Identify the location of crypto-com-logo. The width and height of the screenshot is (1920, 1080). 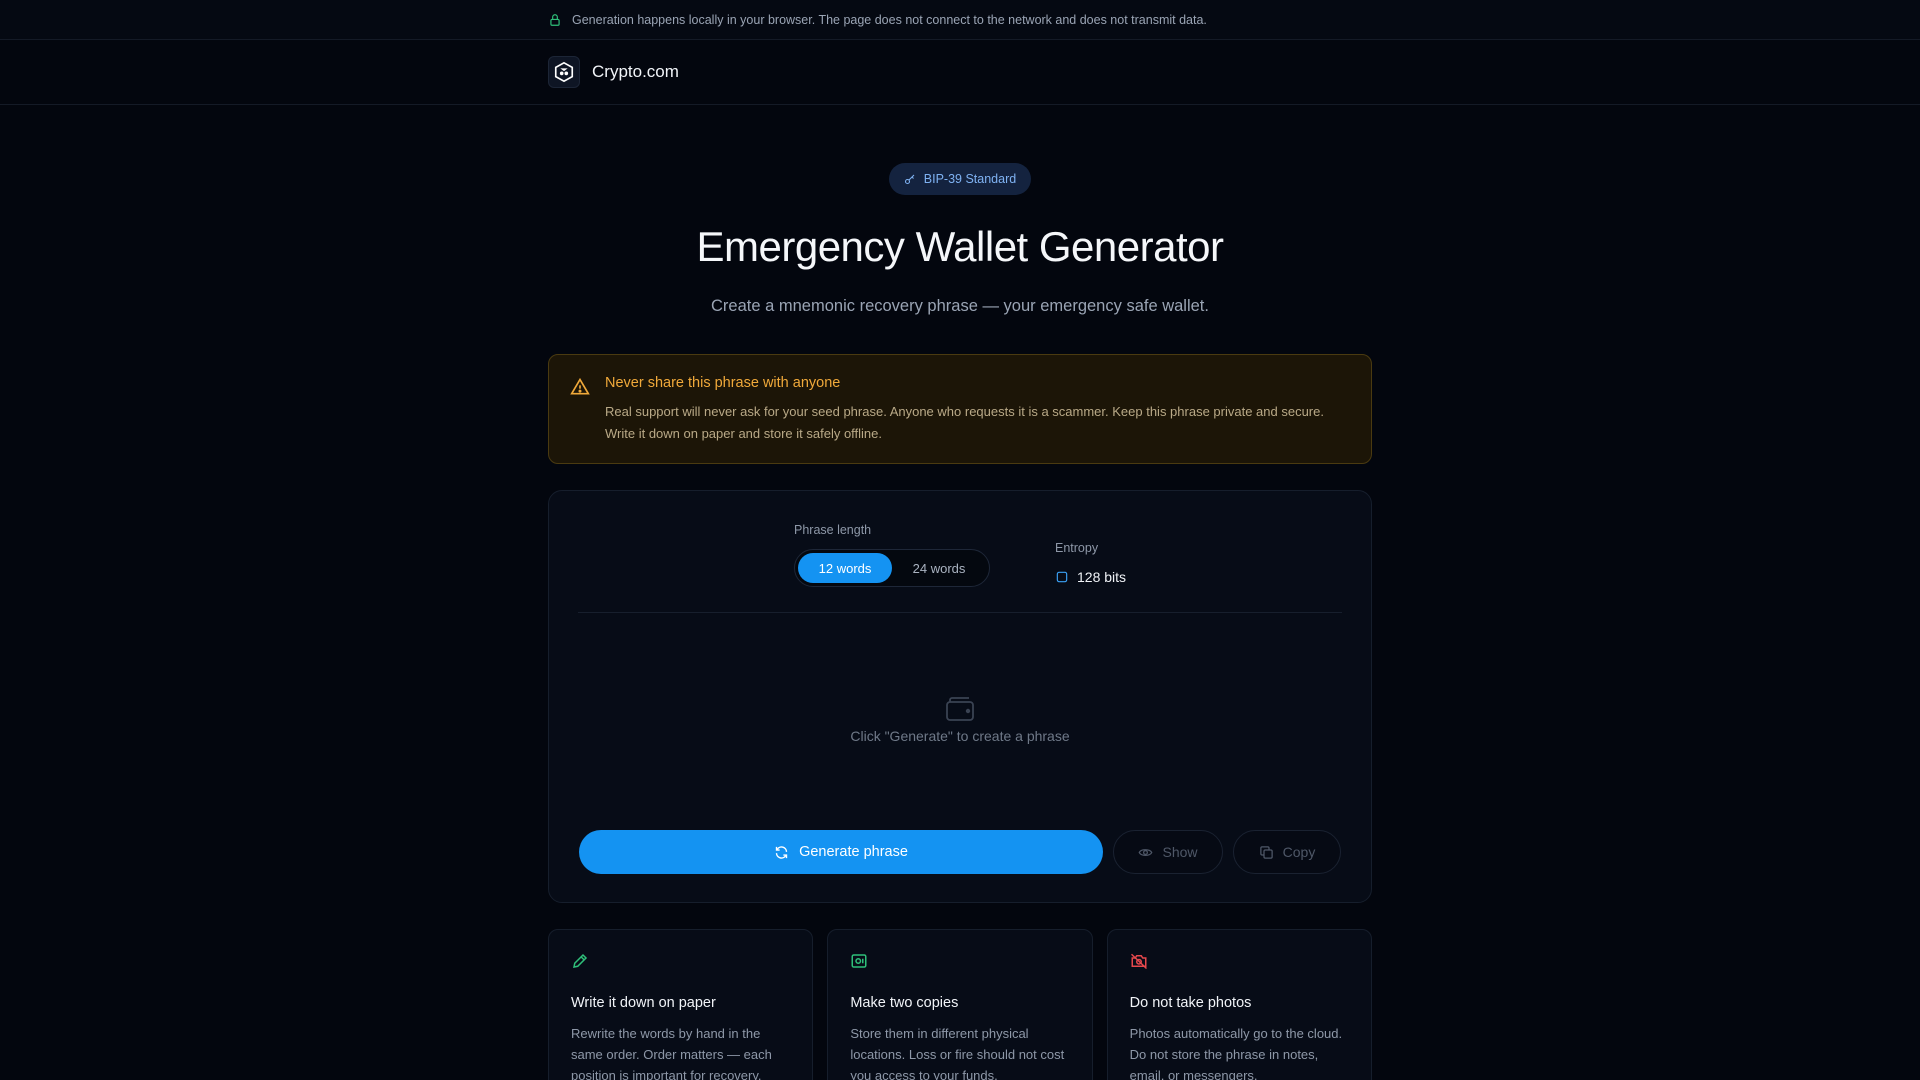
(564, 72).